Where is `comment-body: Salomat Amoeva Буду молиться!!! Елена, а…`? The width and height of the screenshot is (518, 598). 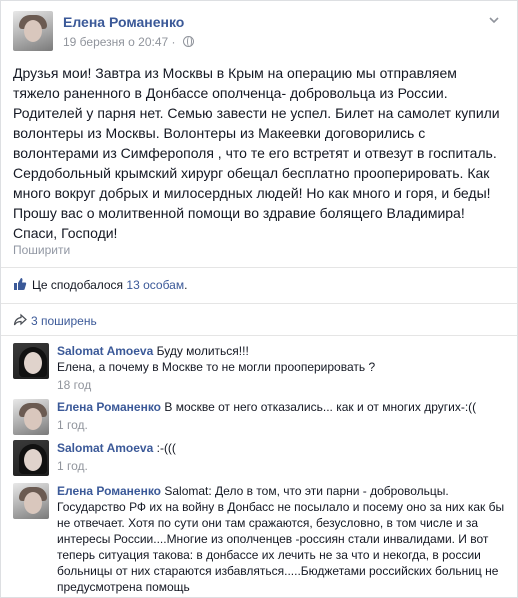 comment-body: Salomat Amoeva Буду молиться!!! Елена, а… is located at coordinates (282, 368).